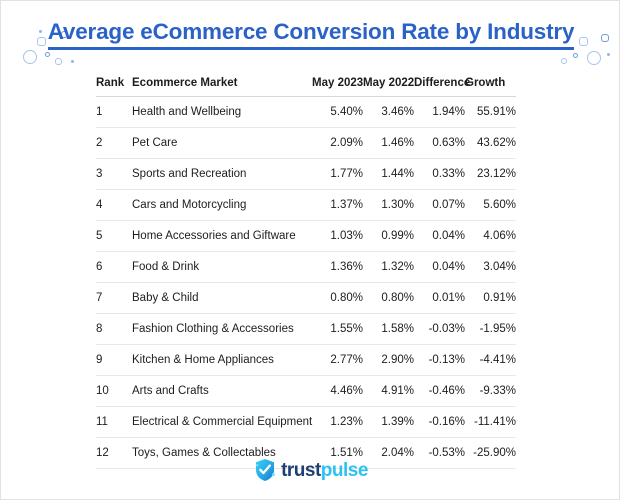  I want to click on cell-growth: -4.41%, so click(490, 360).